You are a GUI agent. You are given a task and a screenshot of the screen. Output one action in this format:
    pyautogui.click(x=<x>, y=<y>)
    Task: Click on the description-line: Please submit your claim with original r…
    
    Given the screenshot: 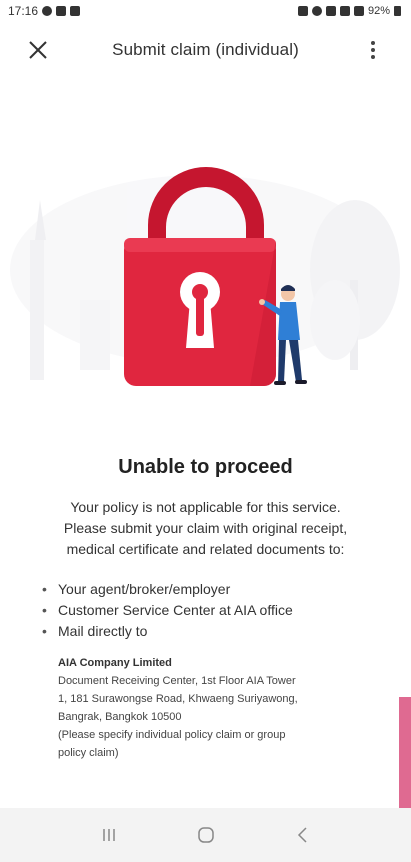 What is the action you would take?
    pyautogui.click(x=205, y=528)
    